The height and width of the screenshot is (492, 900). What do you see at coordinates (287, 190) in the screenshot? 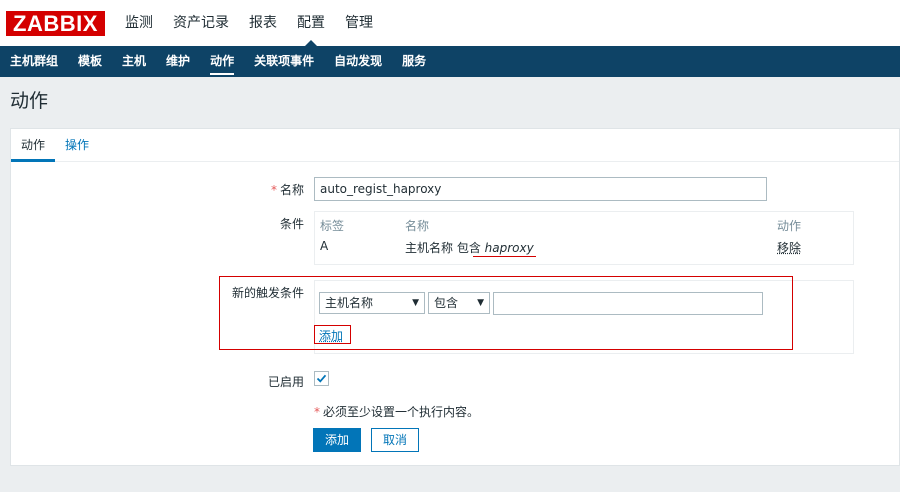
I see `name-label: * 名称` at bounding box center [287, 190].